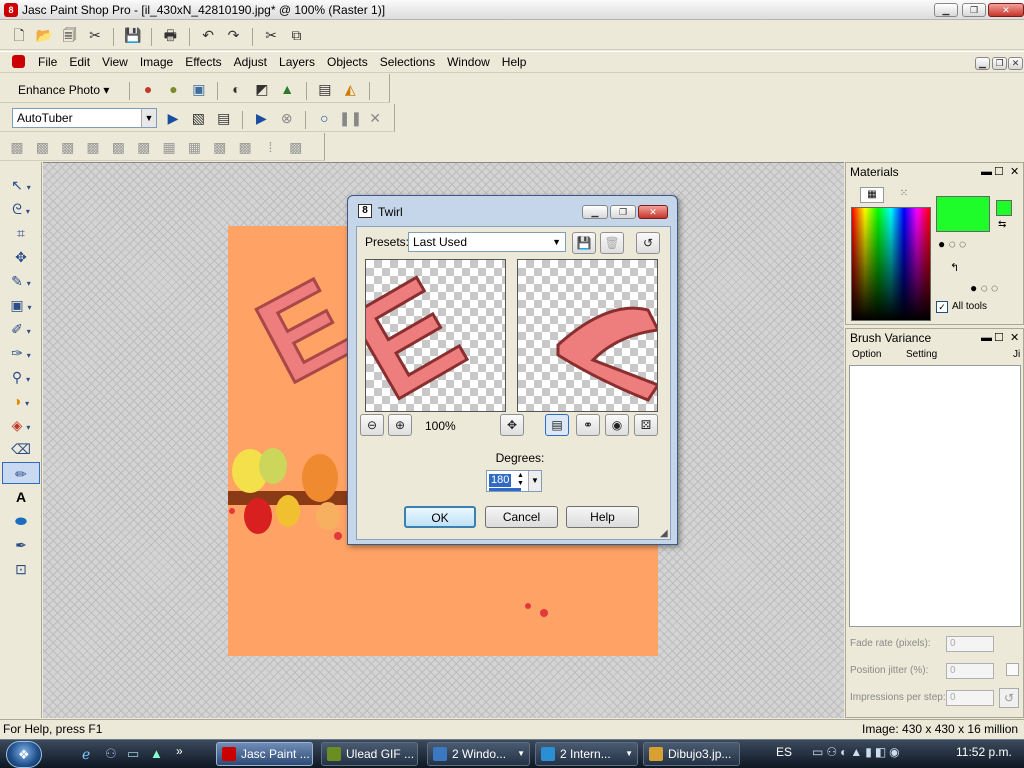  Describe the element at coordinates (521, 517) in the screenshot. I see `cancel-button: Cancel` at that location.